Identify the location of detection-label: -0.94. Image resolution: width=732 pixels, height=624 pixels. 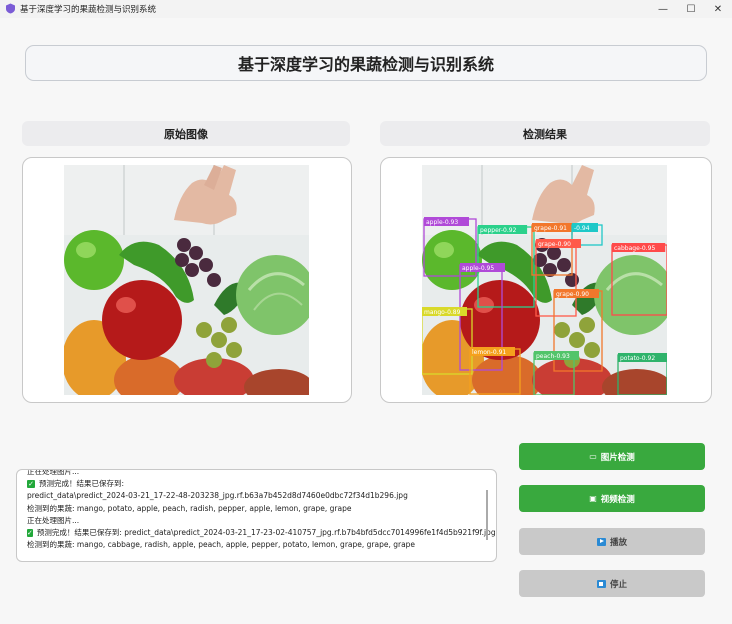
(582, 228).